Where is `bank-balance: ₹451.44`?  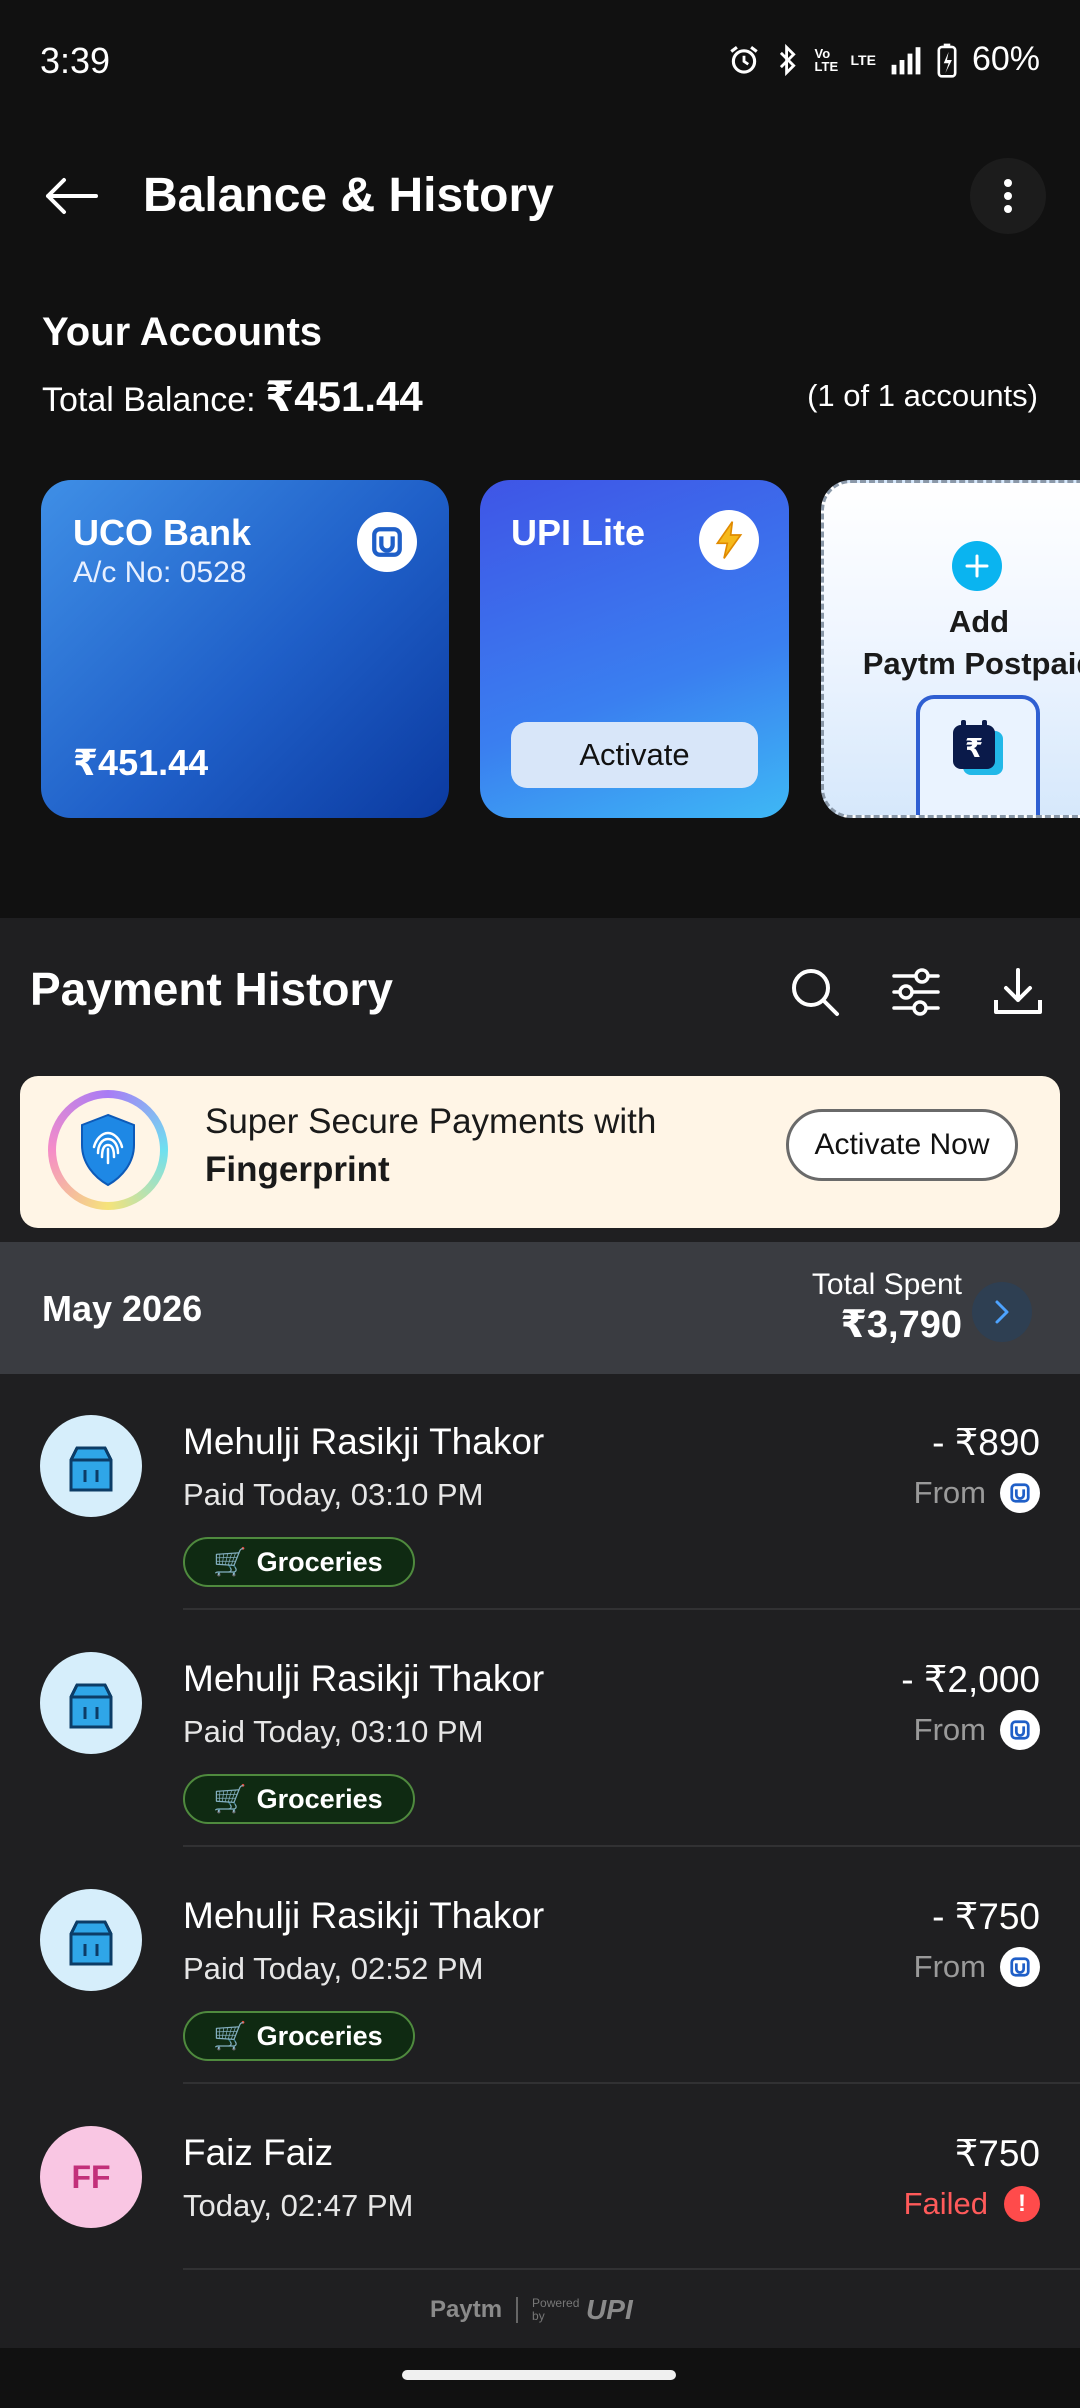 bank-balance: ₹451.44 is located at coordinates (141, 762).